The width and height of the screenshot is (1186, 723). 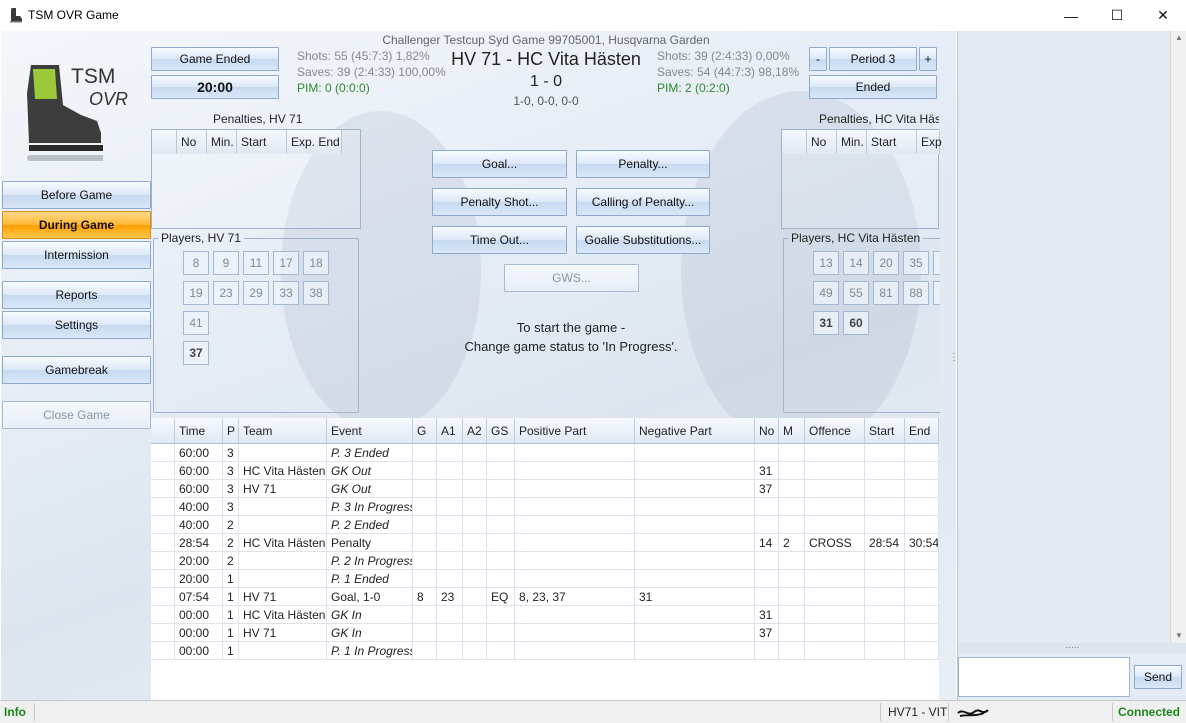 I want to click on goalie-button: 60, so click(x=856, y=323).